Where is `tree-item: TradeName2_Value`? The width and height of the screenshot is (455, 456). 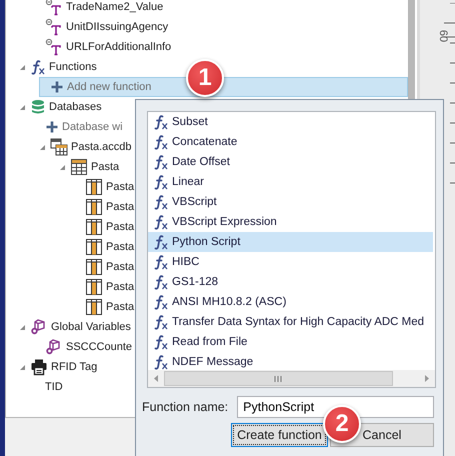
tree-item: TradeName2_Value is located at coordinates (85, 8).